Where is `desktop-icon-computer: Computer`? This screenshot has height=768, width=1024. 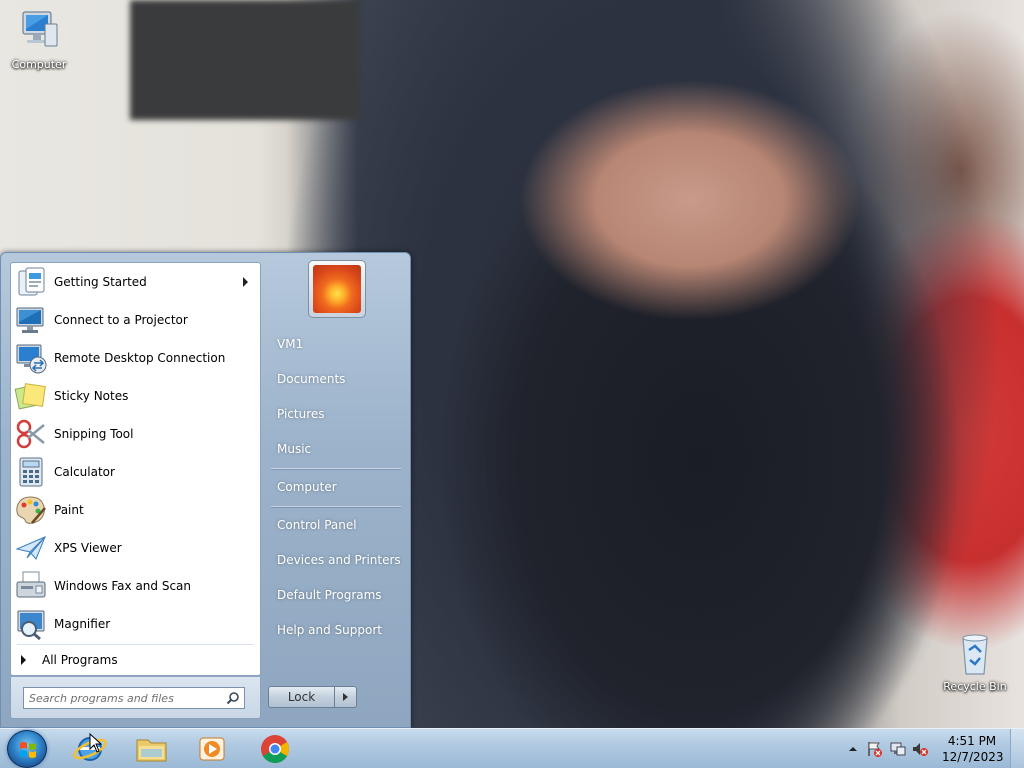 desktop-icon-computer: Computer is located at coordinates (39, 39).